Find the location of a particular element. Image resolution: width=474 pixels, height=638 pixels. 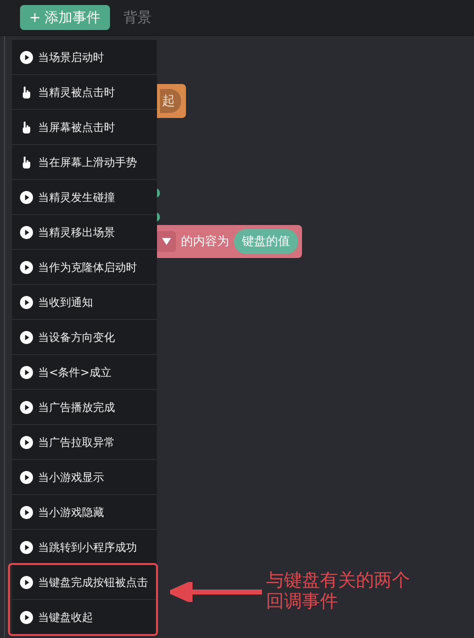

menu-item: 当广告播放完成 is located at coordinates (84, 407).